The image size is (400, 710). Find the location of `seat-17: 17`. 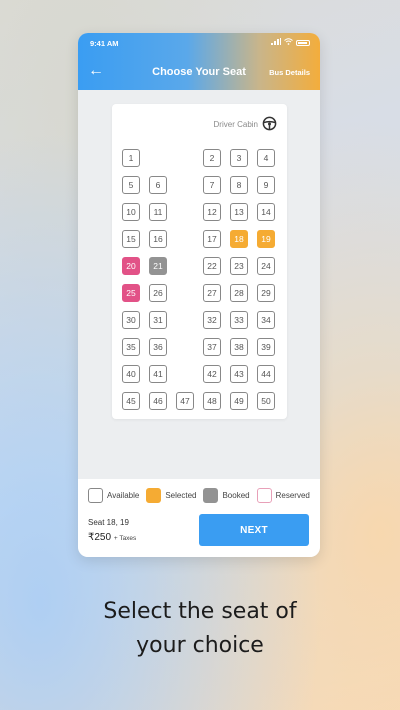

seat-17: 17 is located at coordinates (212, 239).